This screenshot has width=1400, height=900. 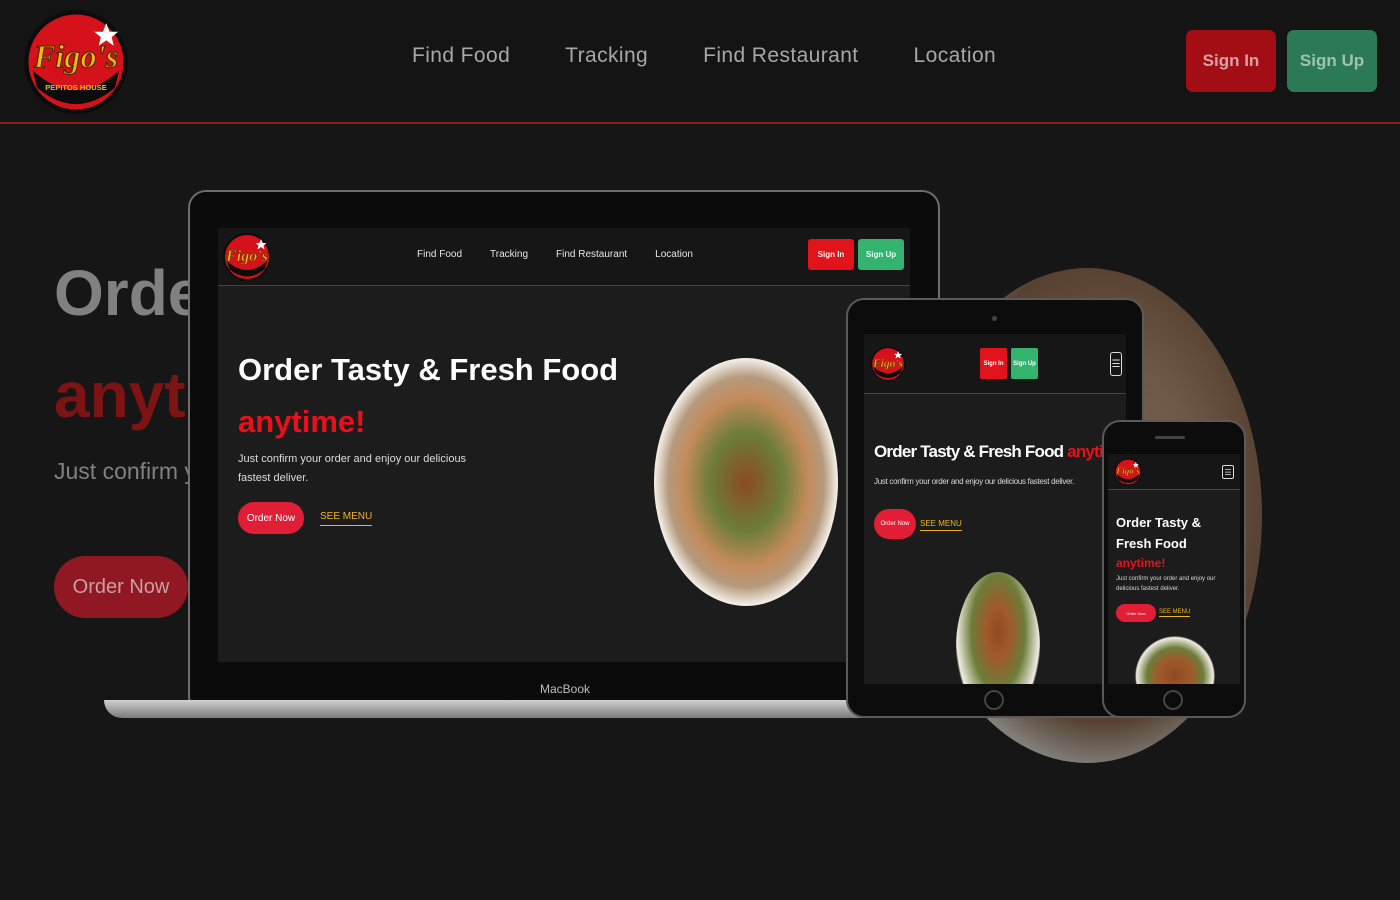 What do you see at coordinates (76, 57) in the screenshot?
I see `logo-wordmark: Figo's` at bounding box center [76, 57].